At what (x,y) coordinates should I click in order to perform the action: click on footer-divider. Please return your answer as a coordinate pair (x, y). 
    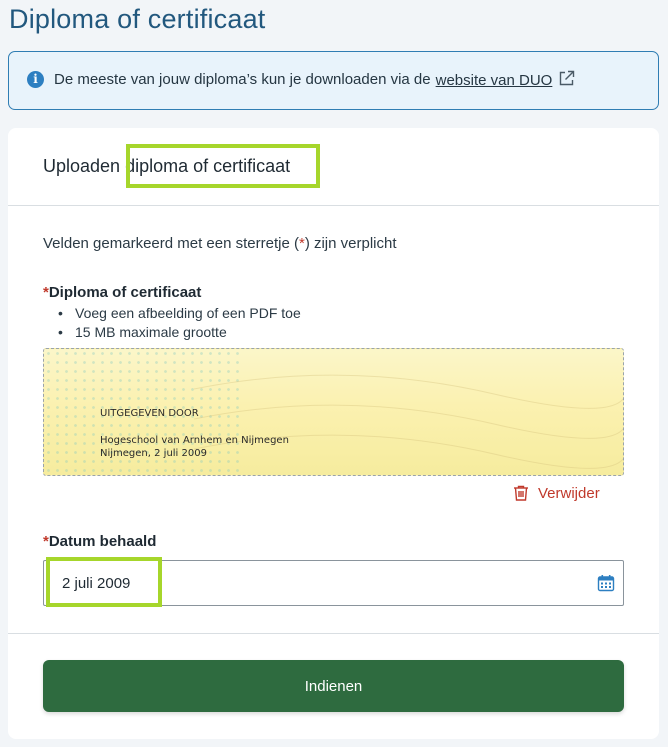
    Looking at the image, I should click on (333, 633).